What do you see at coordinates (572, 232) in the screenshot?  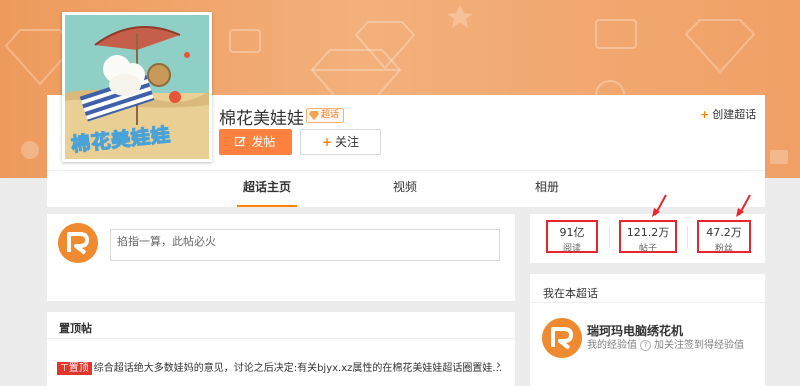 I see `stat-value: 91亿` at bounding box center [572, 232].